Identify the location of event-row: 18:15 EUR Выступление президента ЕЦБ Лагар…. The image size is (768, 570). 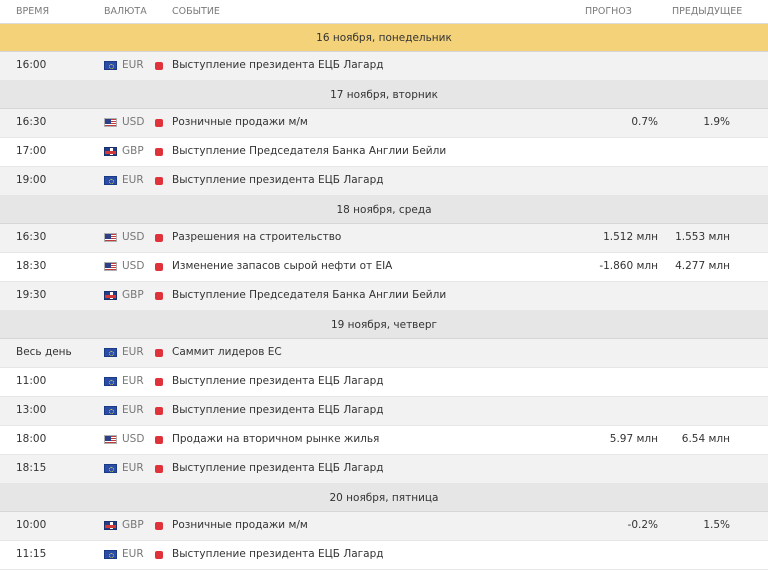
(384, 469).